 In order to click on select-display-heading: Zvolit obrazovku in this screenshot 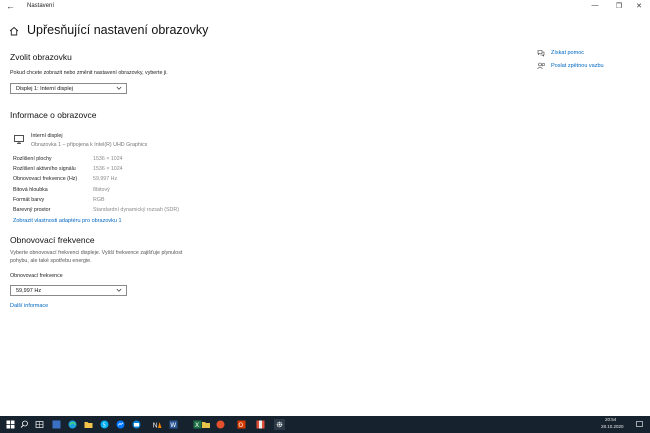, I will do `click(41, 57)`.